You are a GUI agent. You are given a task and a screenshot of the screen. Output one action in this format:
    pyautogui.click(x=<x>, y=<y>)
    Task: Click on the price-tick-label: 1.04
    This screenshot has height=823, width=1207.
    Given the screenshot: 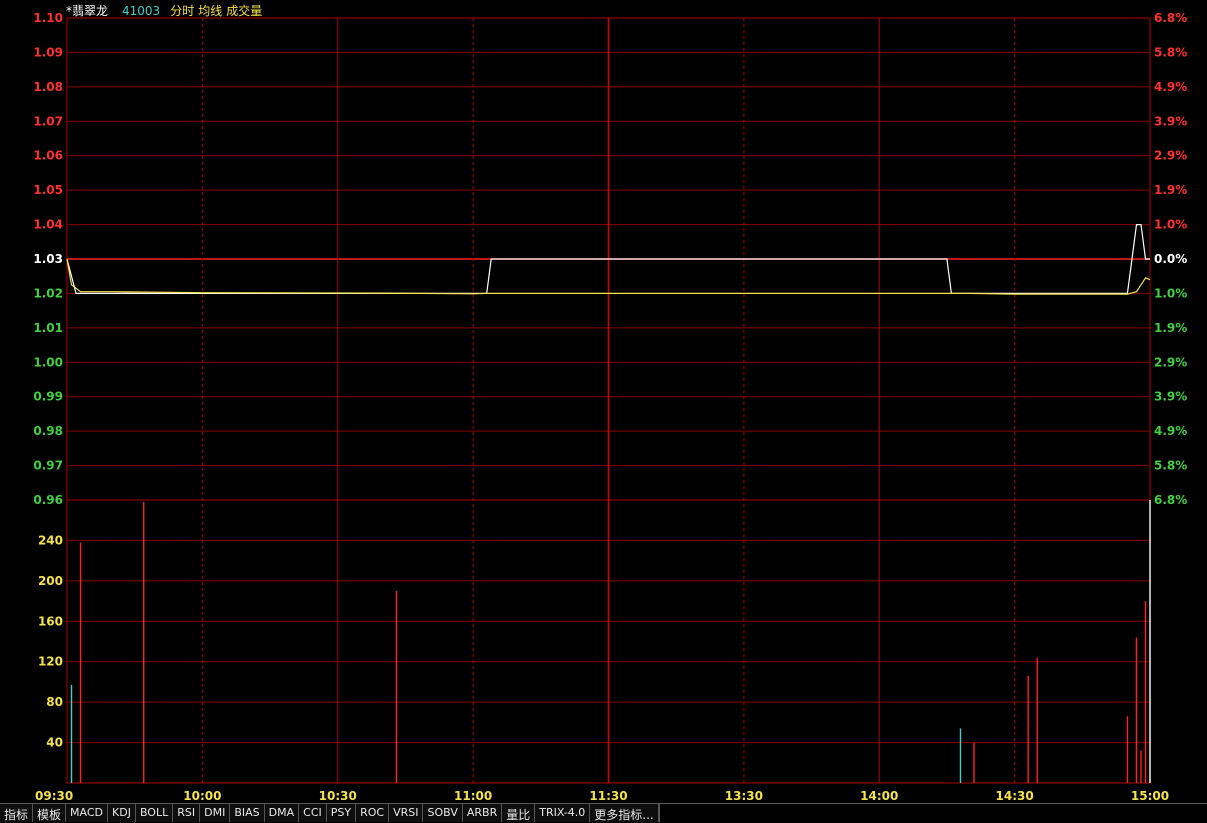 What is the action you would take?
    pyautogui.click(x=48, y=225)
    